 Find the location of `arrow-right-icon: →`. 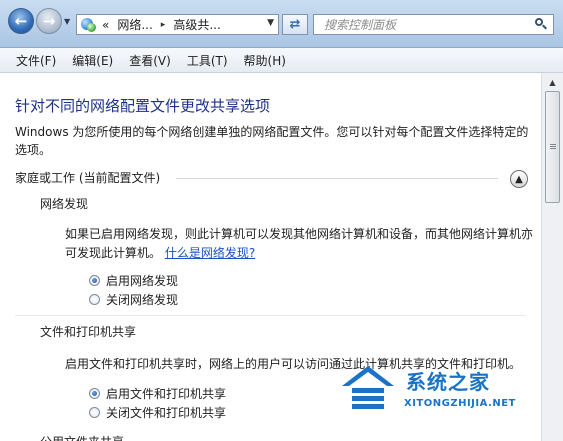

arrow-right-icon: → is located at coordinates (49, 21).